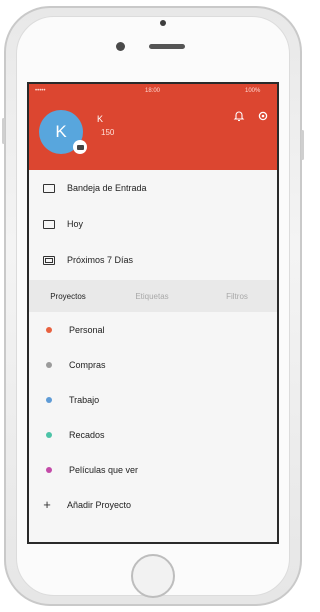 Image resolution: width=320 pixels, height=612 pixels. I want to click on front-sensor, so click(163, 23).